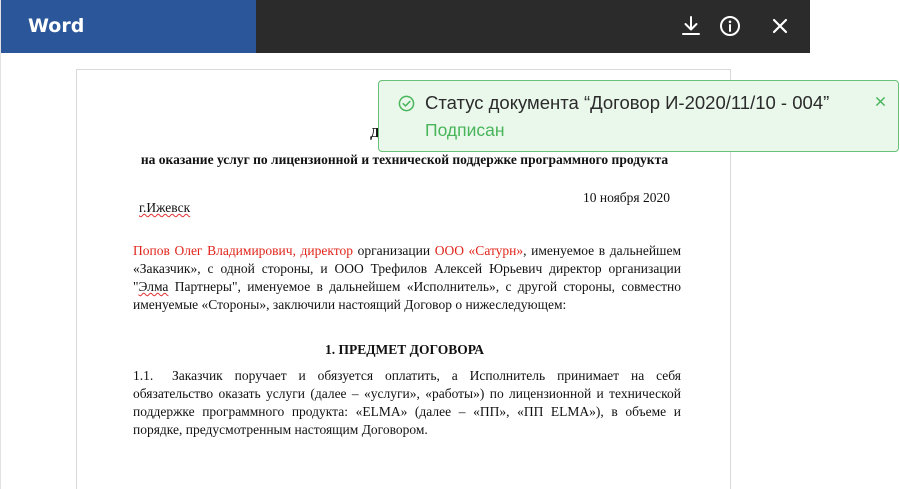 Image resolution: width=900 pixels, height=489 pixels. What do you see at coordinates (627, 197) in the screenshot?
I see `document-date: 10 ноября 2020` at bounding box center [627, 197].